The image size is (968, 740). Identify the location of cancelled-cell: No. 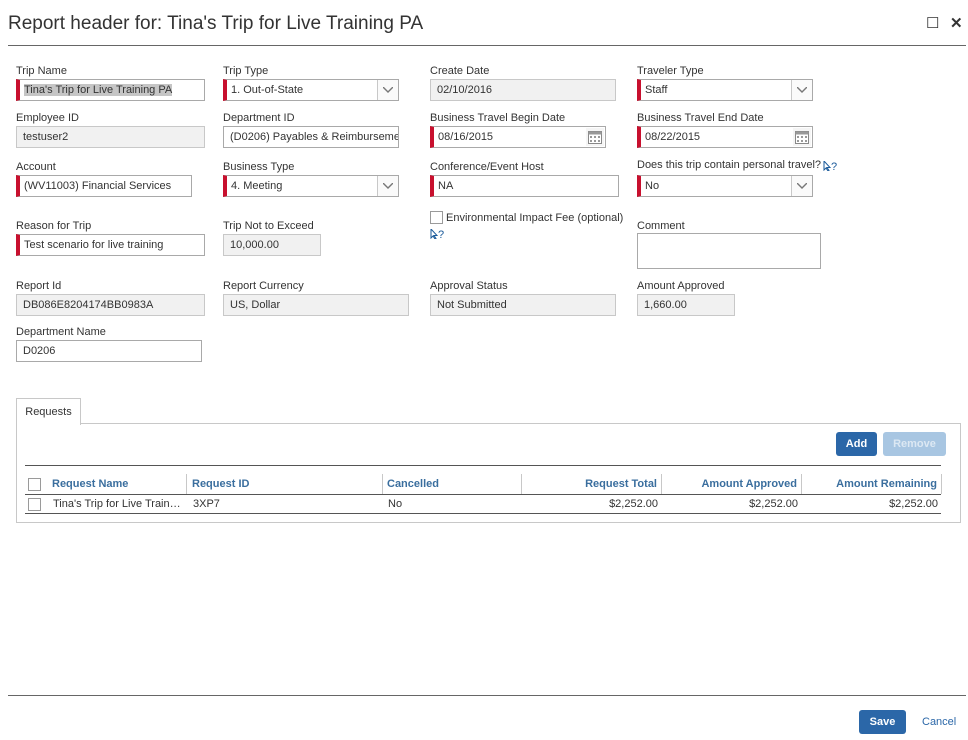
(395, 504).